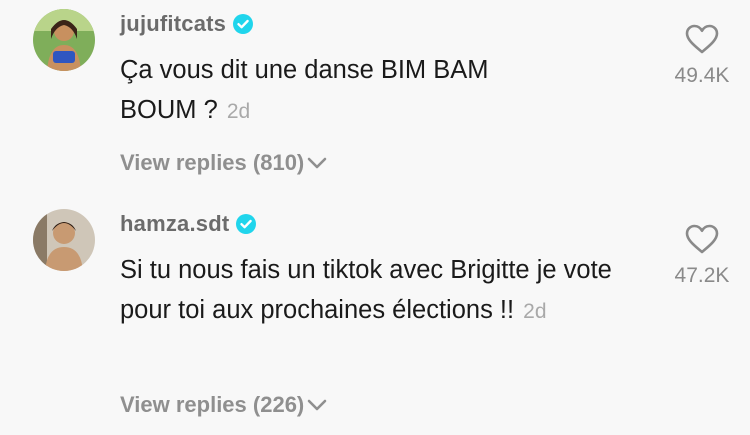 The height and width of the screenshot is (435, 750). What do you see at coordinates (173, 23) in the screenshot?
I see `username-label: jujufitcats` at bounding box center [173, 23].